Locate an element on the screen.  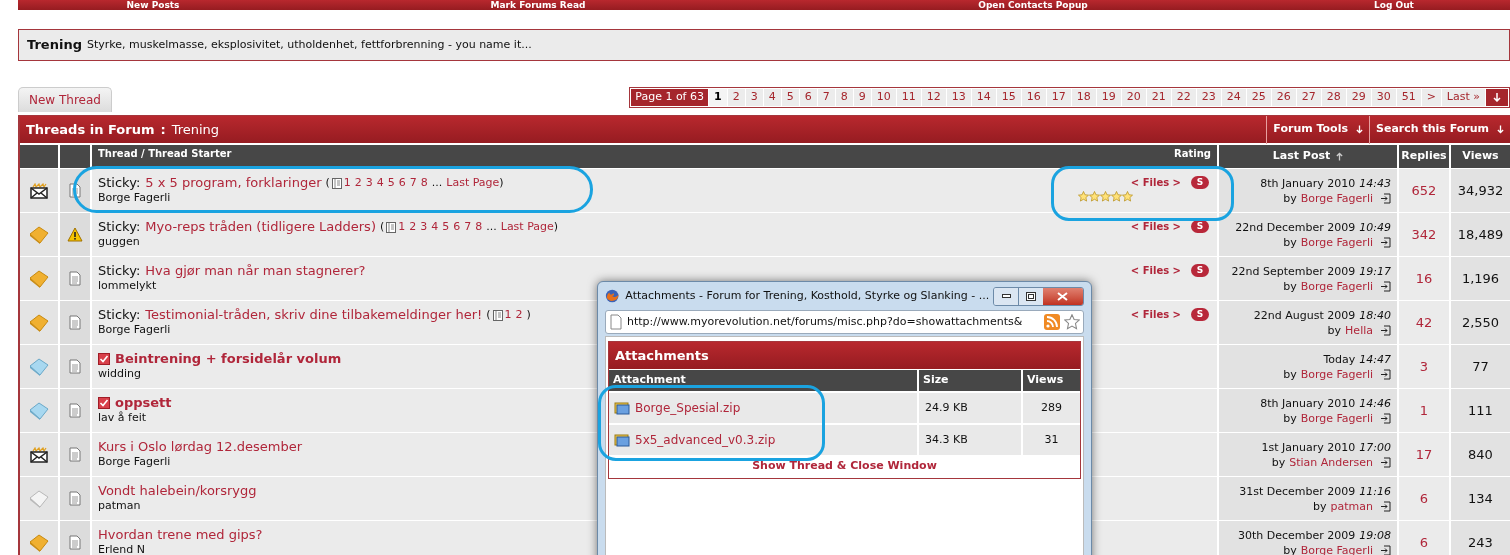
page-link: 16 is located at coordinates (1033, 97).